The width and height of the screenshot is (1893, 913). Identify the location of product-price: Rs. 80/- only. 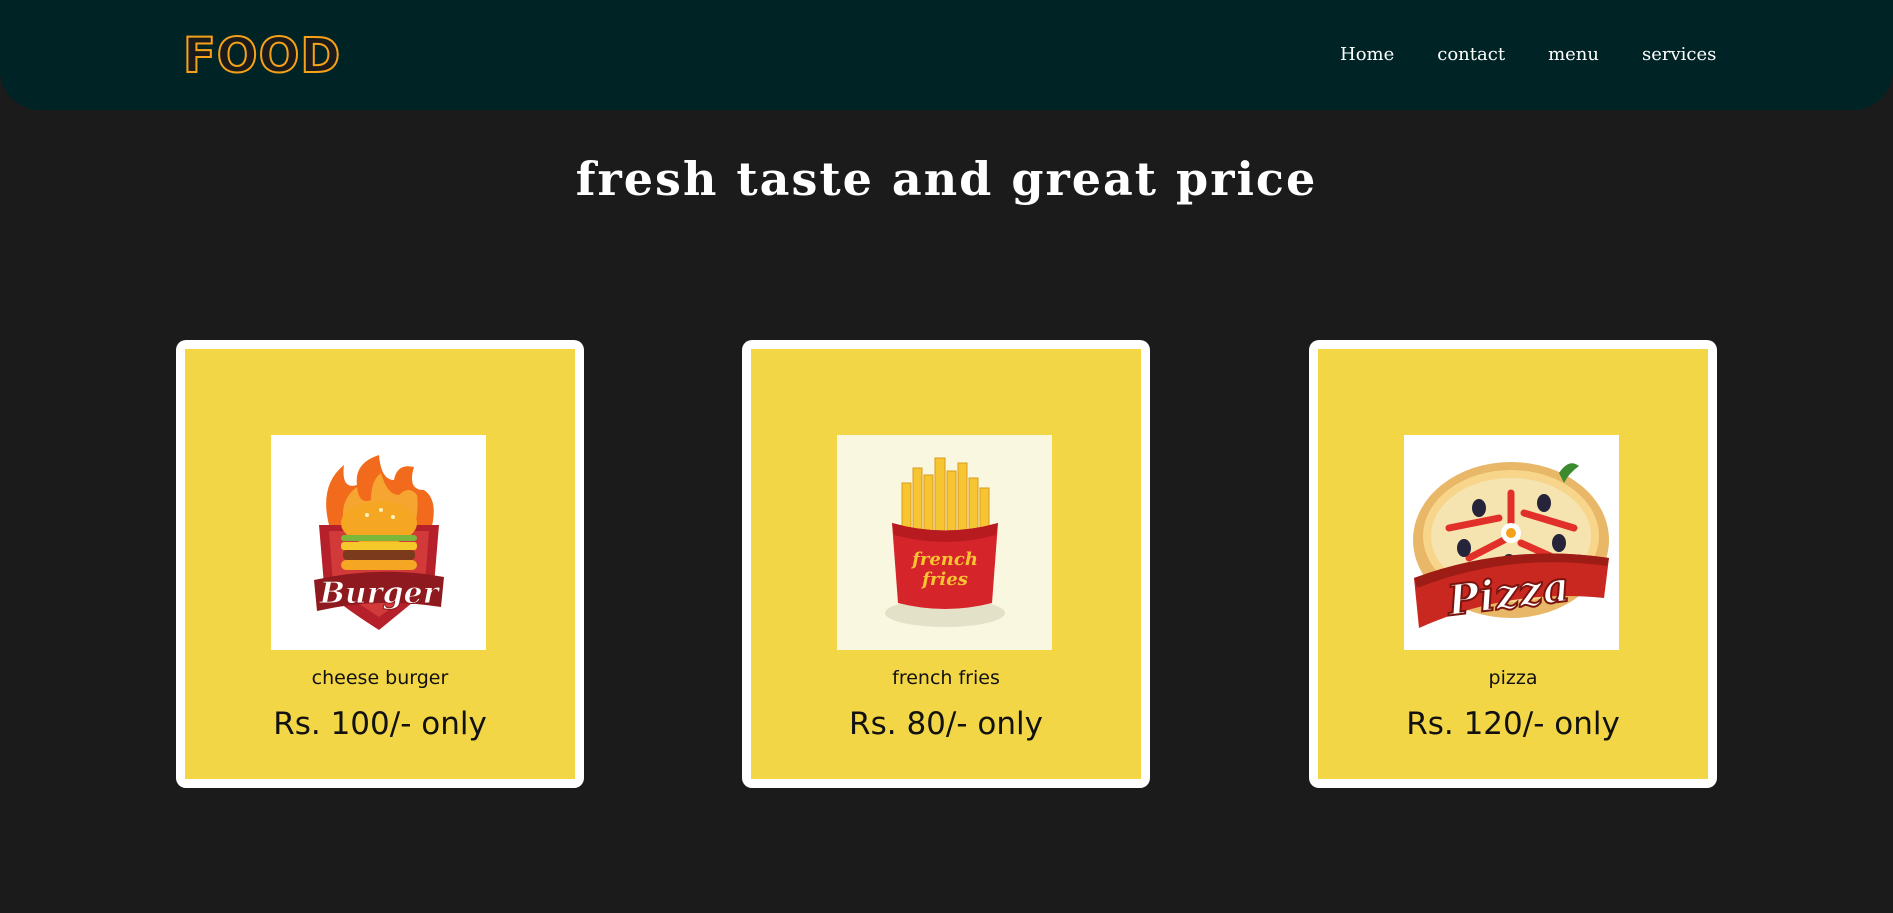
(946, 724).